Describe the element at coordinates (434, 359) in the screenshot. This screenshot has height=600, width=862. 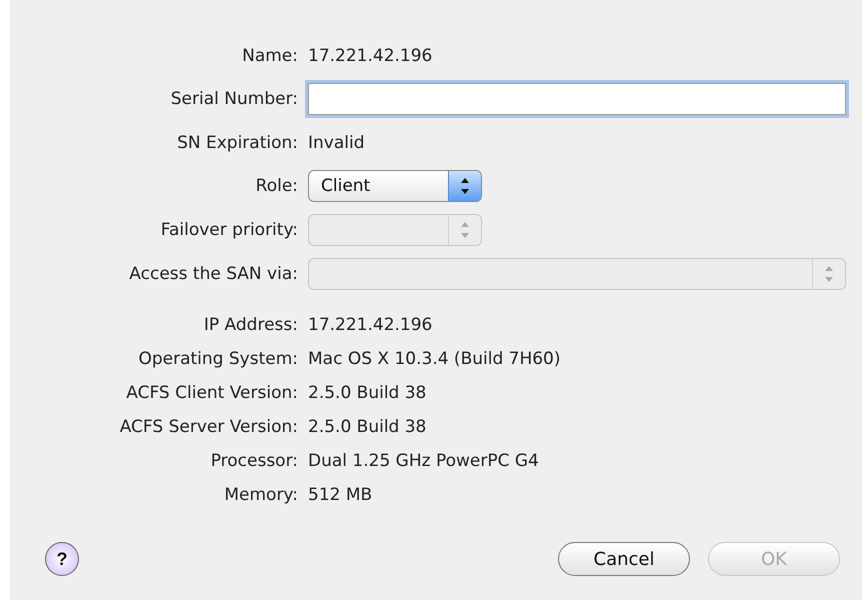
I see `info-value: Mac OS X 10.3.4 (Build 7H60)` at that location.